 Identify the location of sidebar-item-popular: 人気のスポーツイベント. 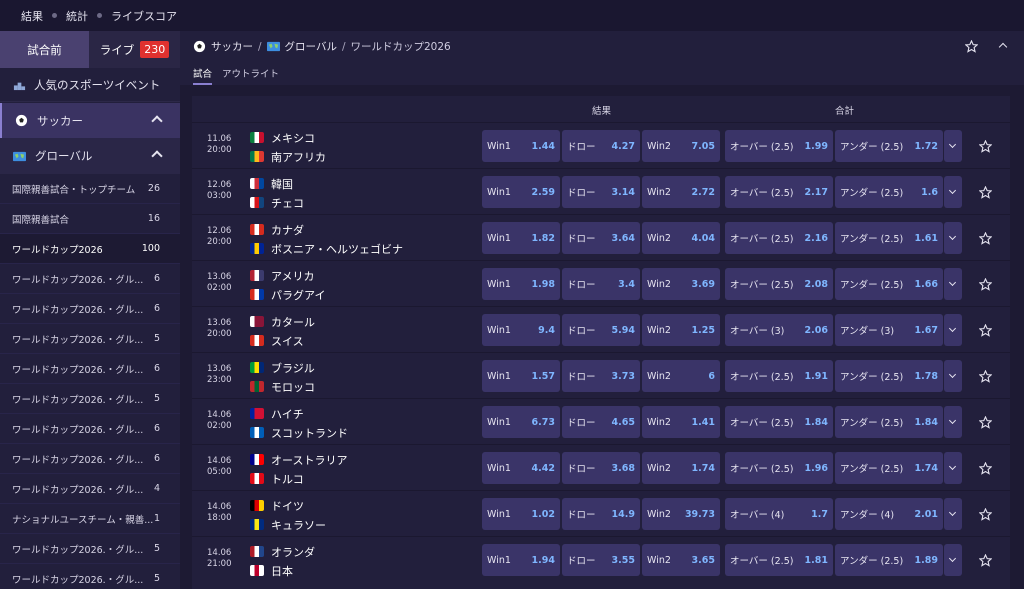
(90, 85).